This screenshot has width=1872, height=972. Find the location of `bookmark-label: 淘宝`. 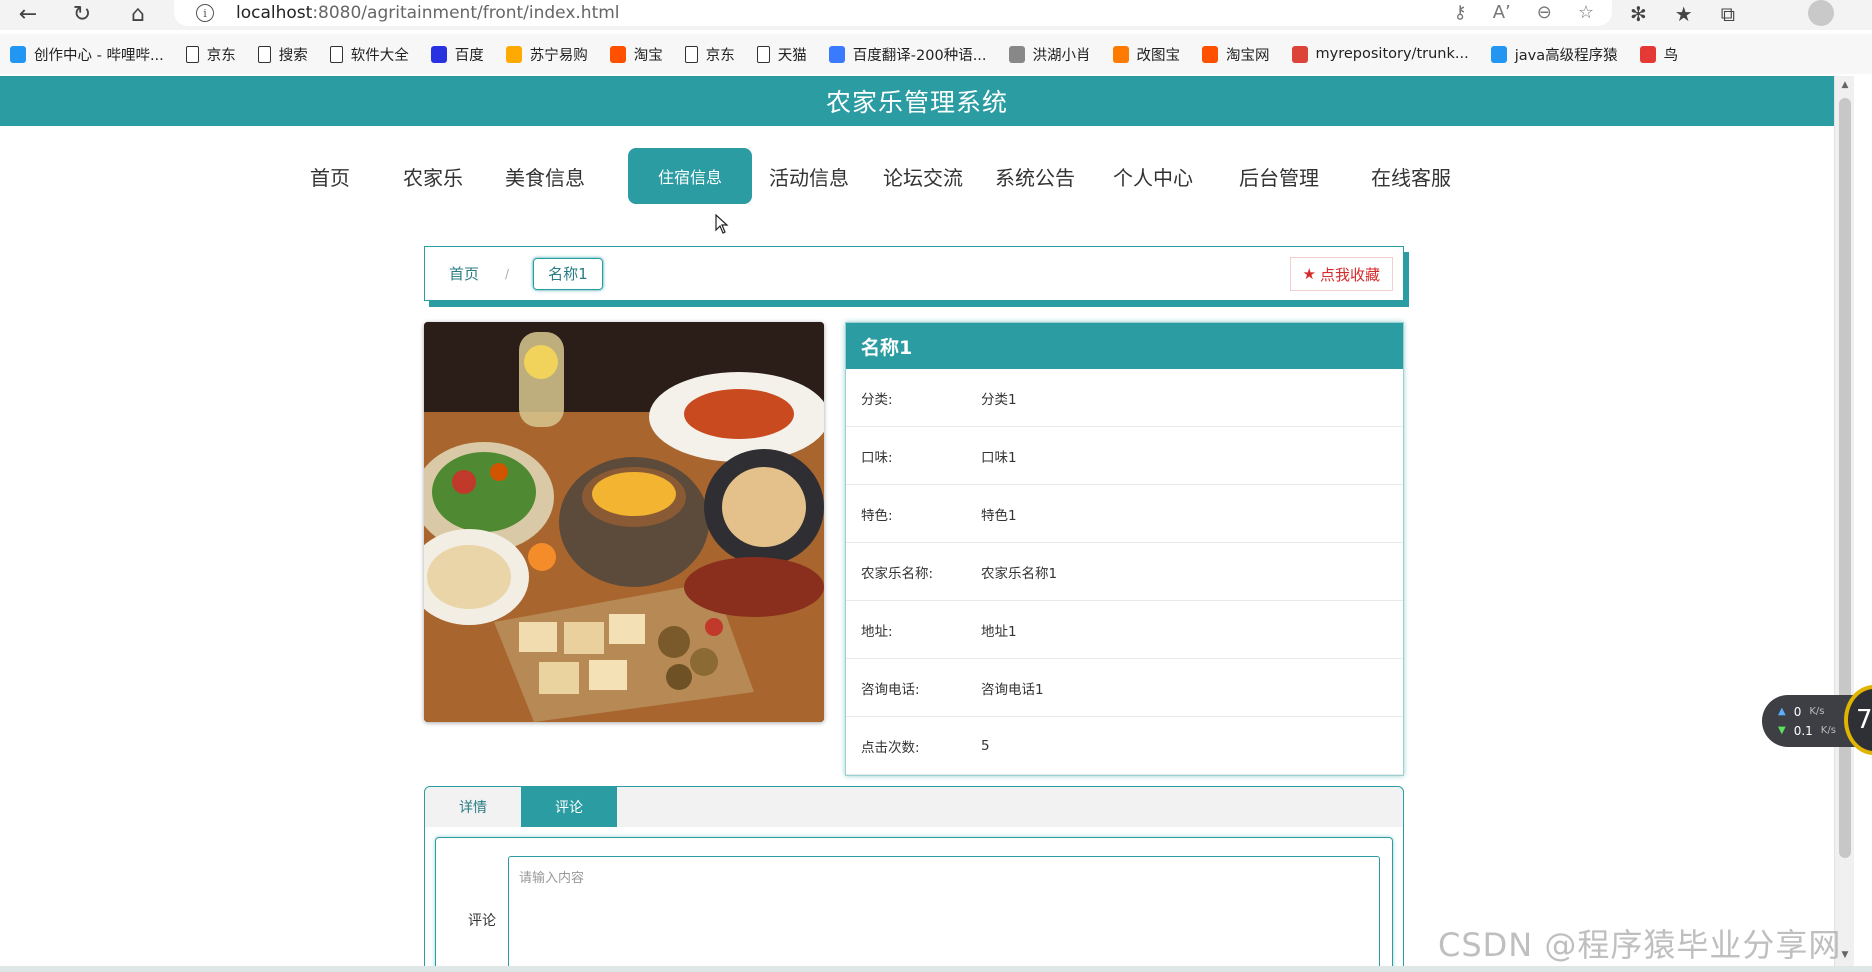

bookmark-label: 淘宝 is located at coordinates (648, 55).